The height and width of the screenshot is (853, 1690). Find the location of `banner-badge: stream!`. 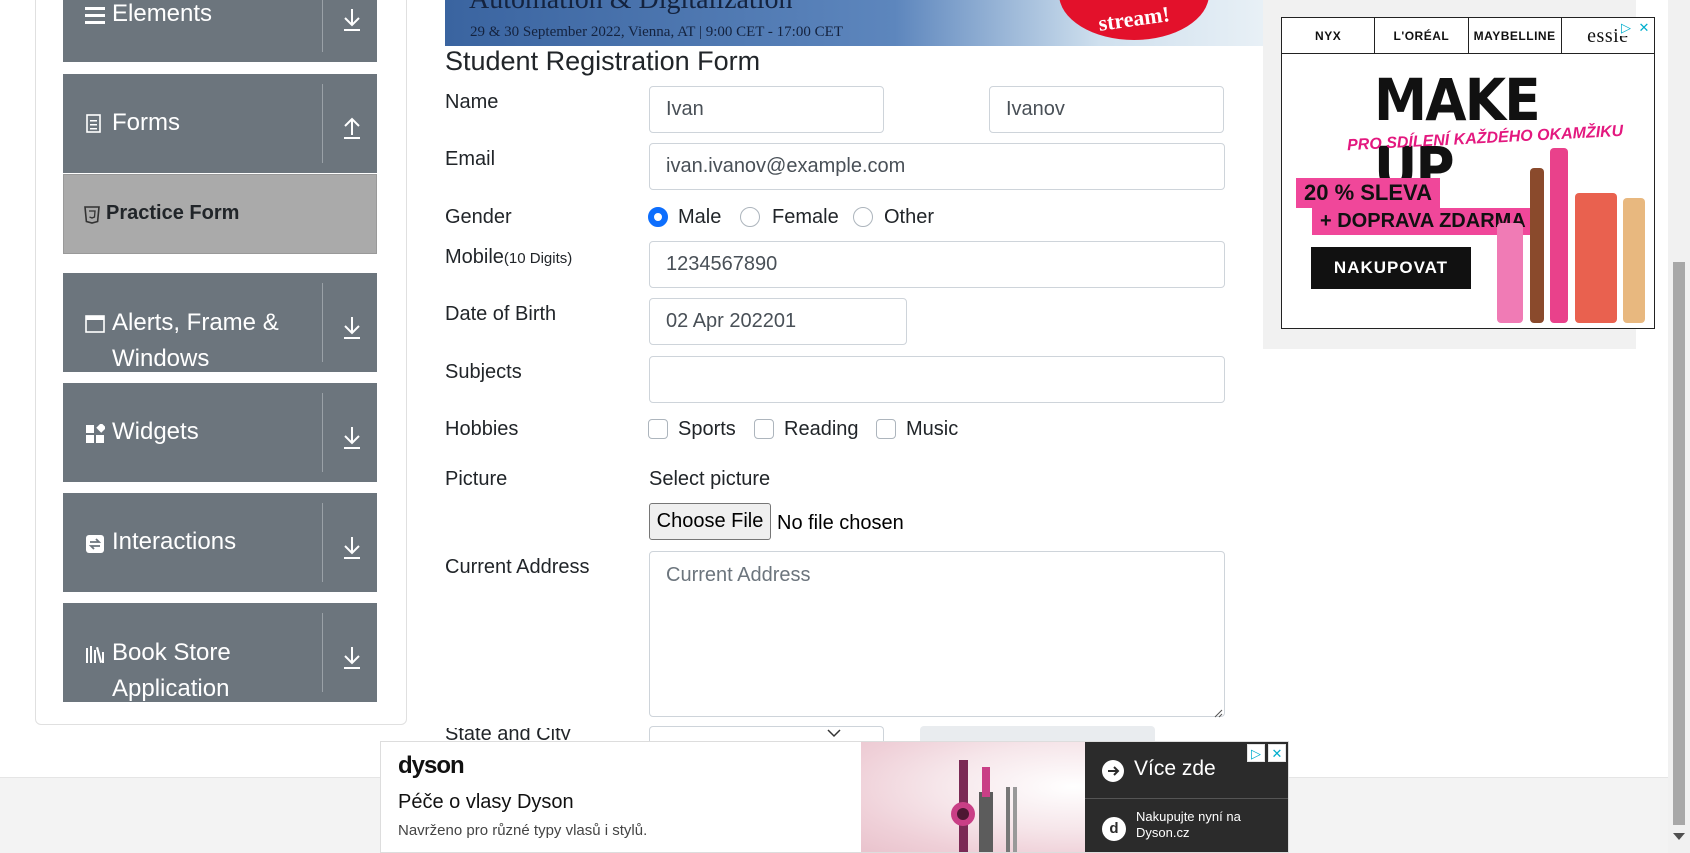

banner-badge: stream! is located at coordinates (1134, 20).